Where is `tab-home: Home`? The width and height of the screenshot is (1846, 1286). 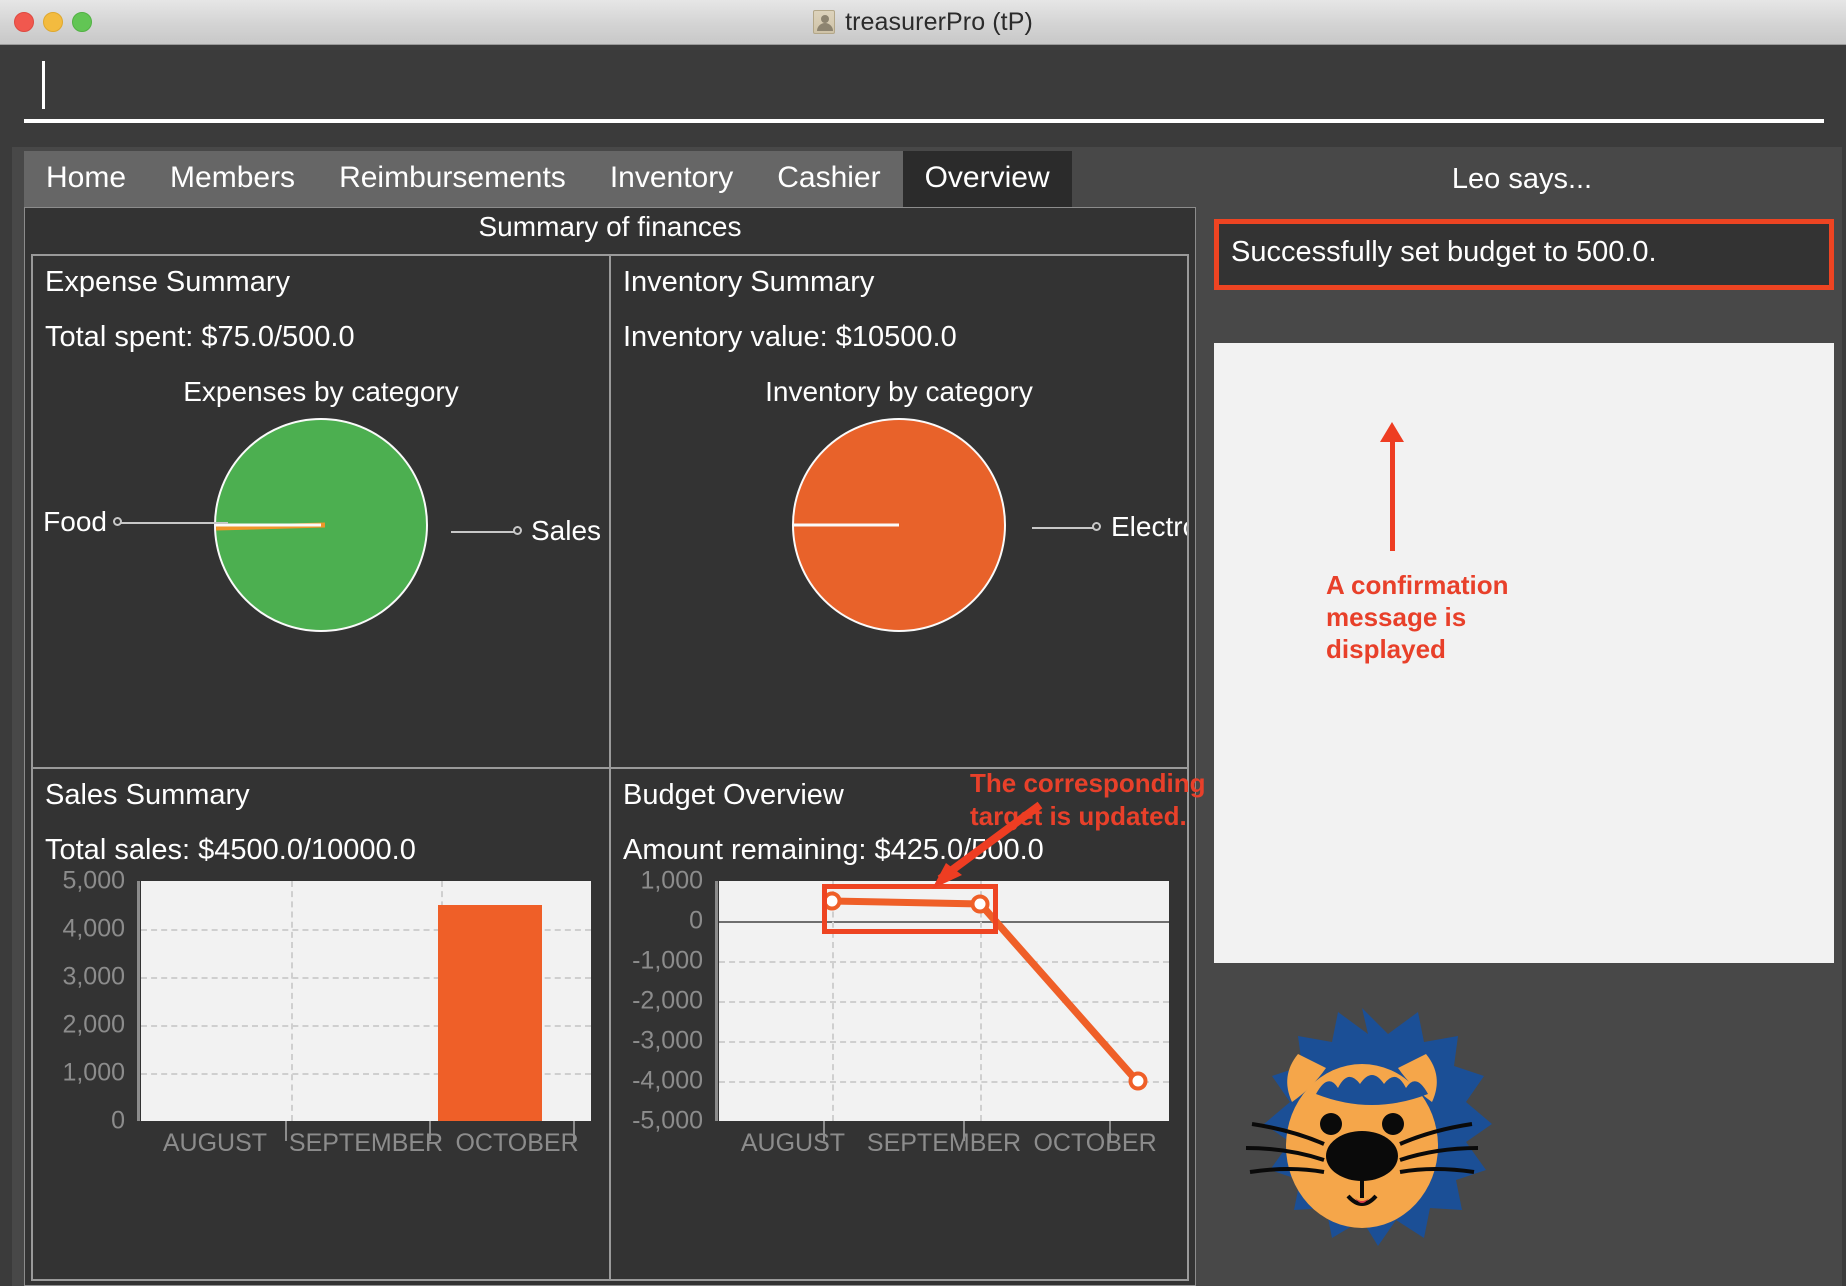
tab-home: Home is located at coordinates (86, 179).